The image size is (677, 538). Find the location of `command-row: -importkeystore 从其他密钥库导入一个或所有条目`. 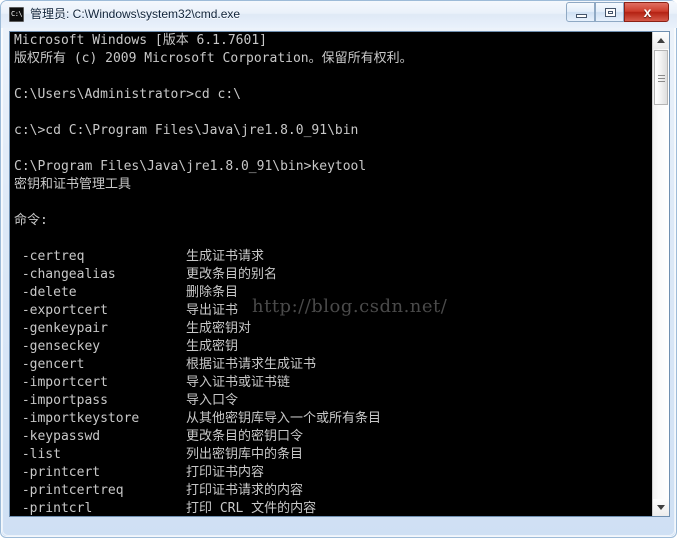

command-row: -importkeystore 从其他密钥库导入一个或所有条目 is located at coordinates (333, 419).